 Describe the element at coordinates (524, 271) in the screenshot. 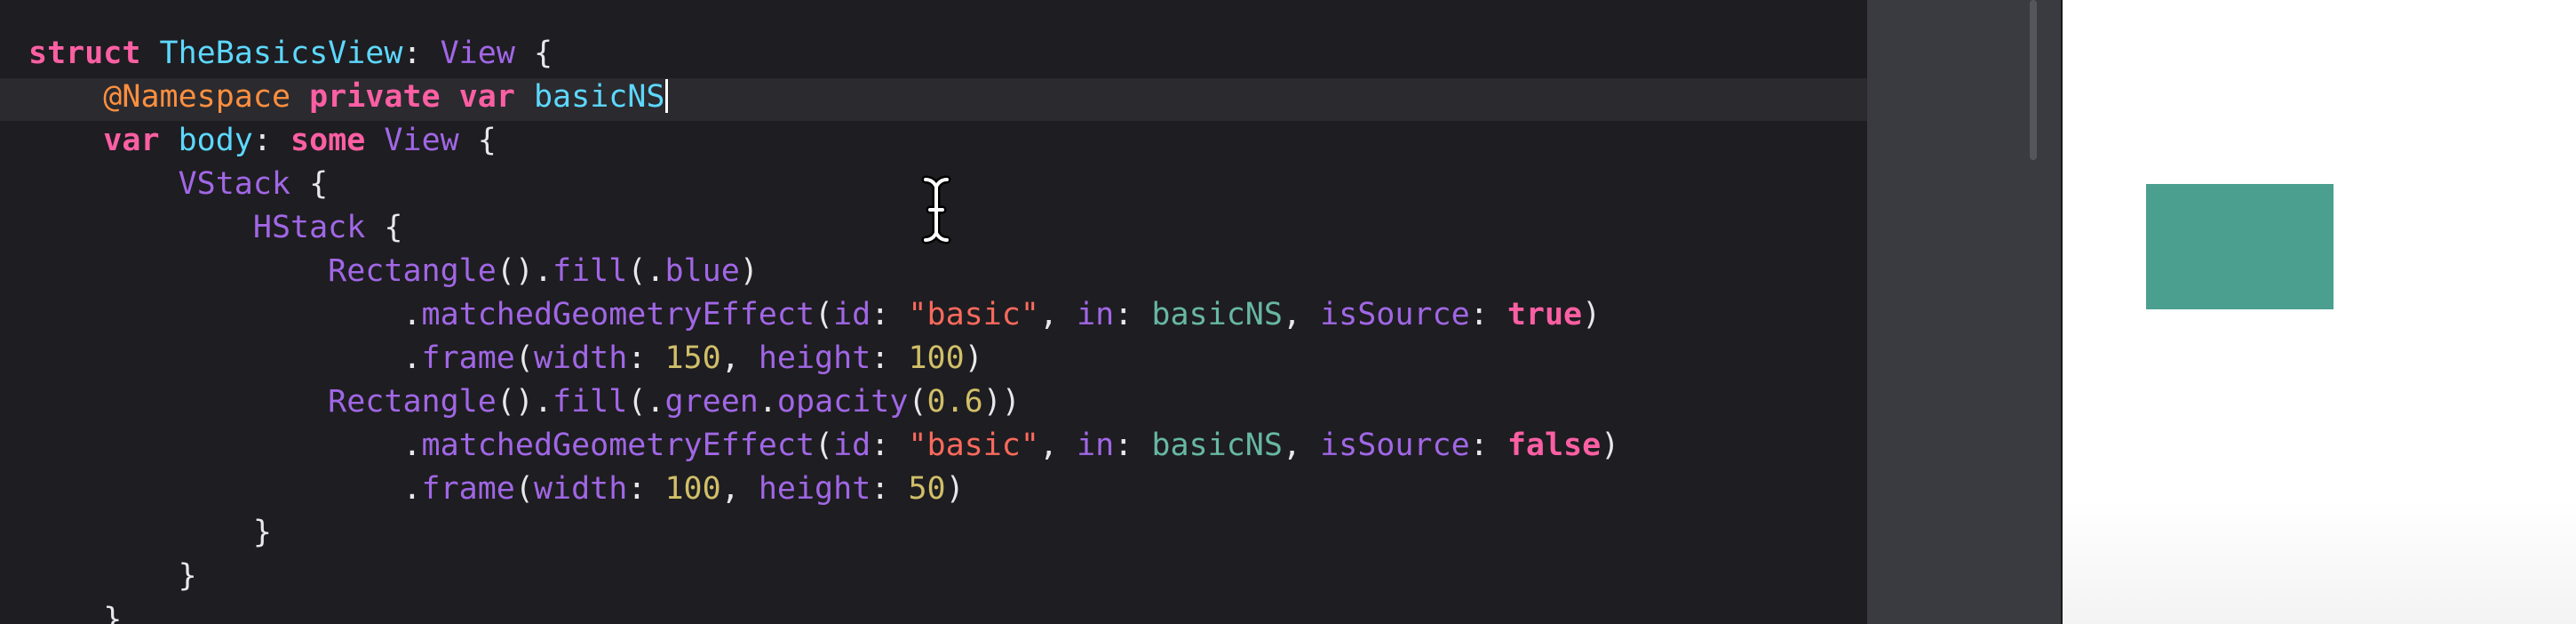

I see `code-token: ().` at that location.